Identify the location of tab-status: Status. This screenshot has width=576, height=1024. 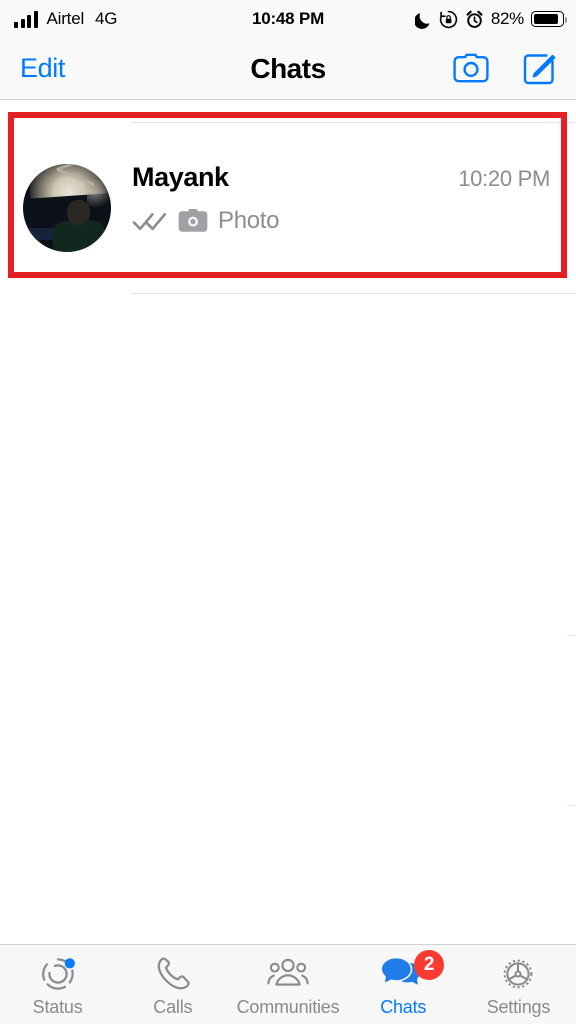
(57, 984).